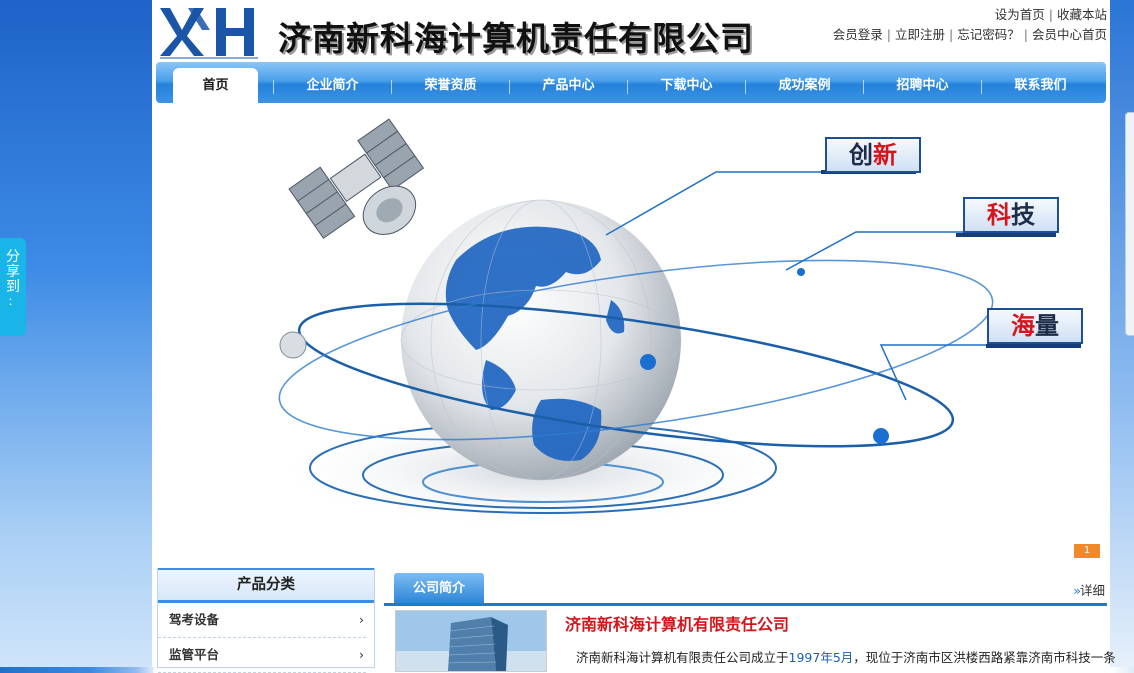 This screenshot has height=673, width=1134. What do you see at coordinates (804, 82) in the screenshot?
I see `nav-item-cases: 成功案例` at bounding box center [804, 82].